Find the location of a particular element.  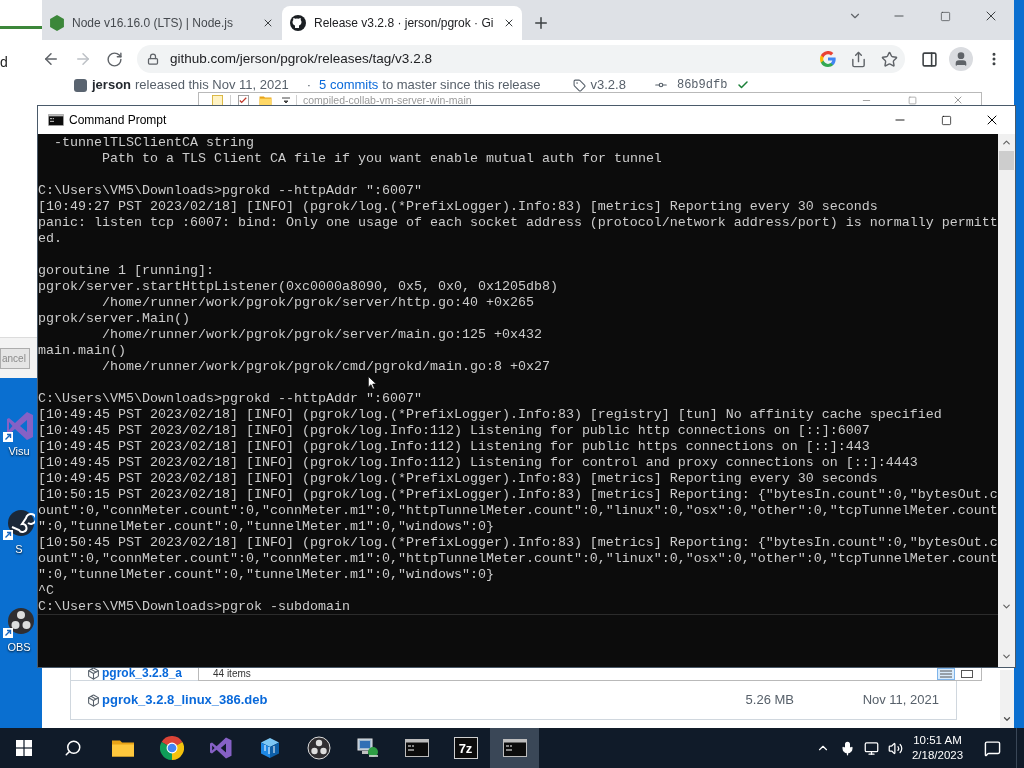

console-line: ed. is located at coordinates (50, 239).